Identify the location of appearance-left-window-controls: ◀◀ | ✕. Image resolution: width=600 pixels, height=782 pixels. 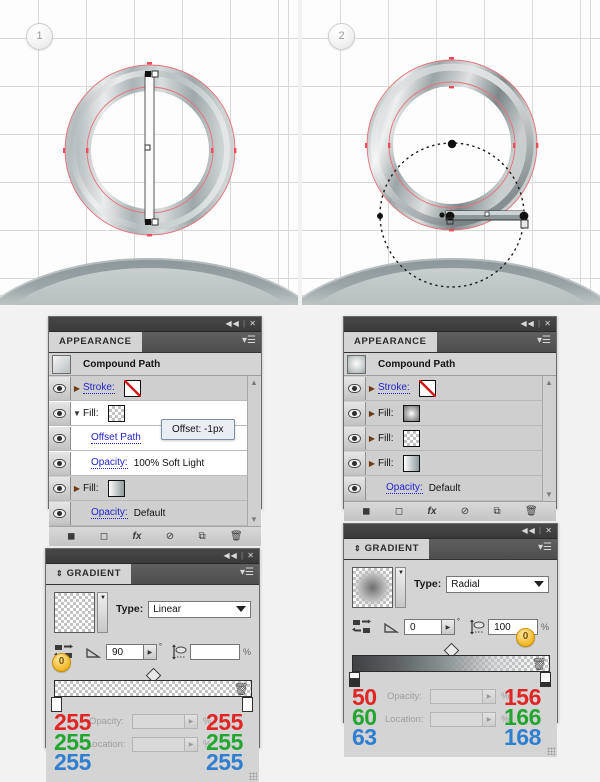
(241, 324).